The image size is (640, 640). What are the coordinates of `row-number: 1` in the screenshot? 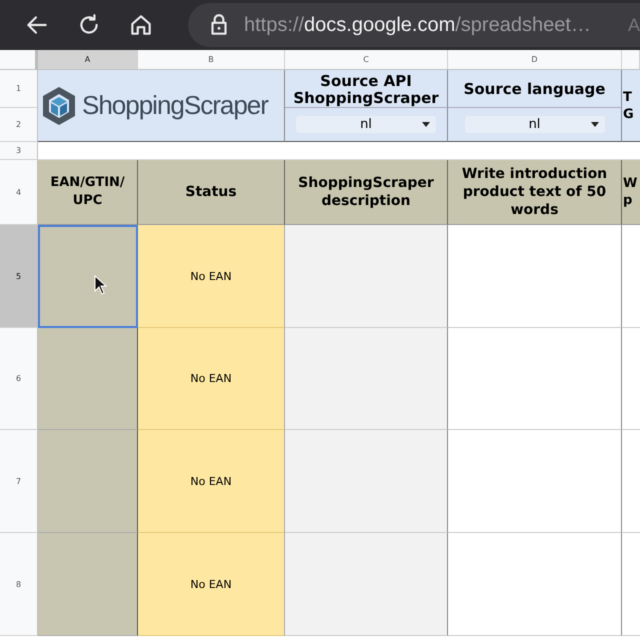 It's located at (19, 89).